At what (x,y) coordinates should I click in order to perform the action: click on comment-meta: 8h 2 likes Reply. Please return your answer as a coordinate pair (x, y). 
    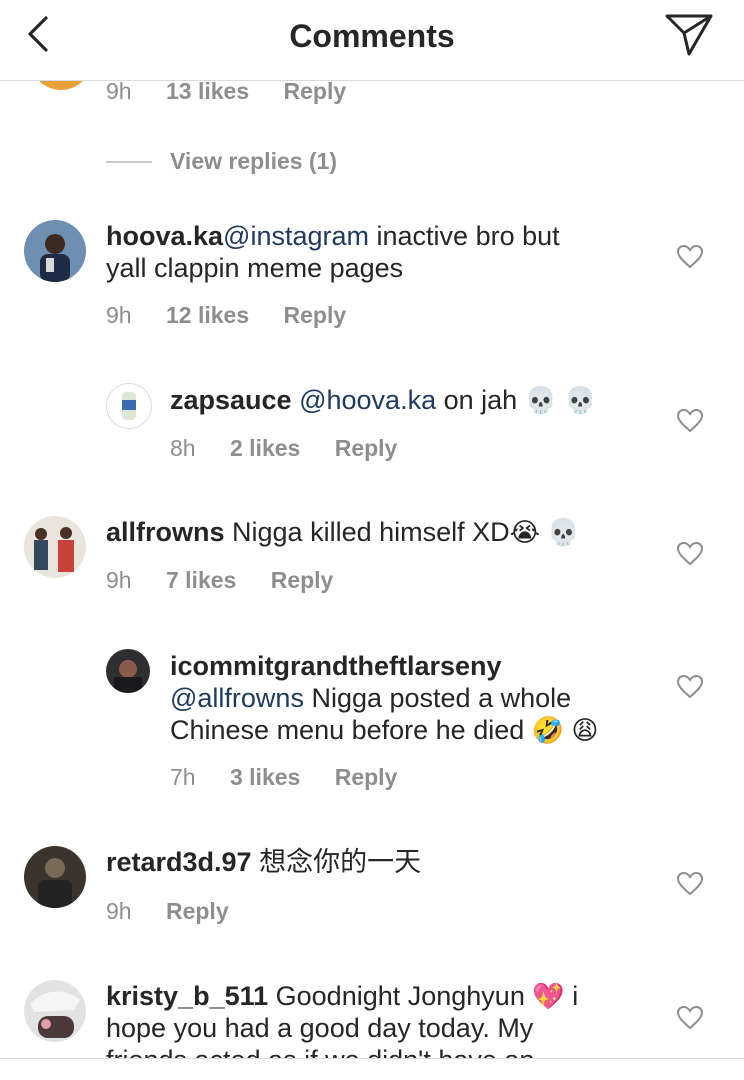
    Looking at the image, I should click on (297, 448).